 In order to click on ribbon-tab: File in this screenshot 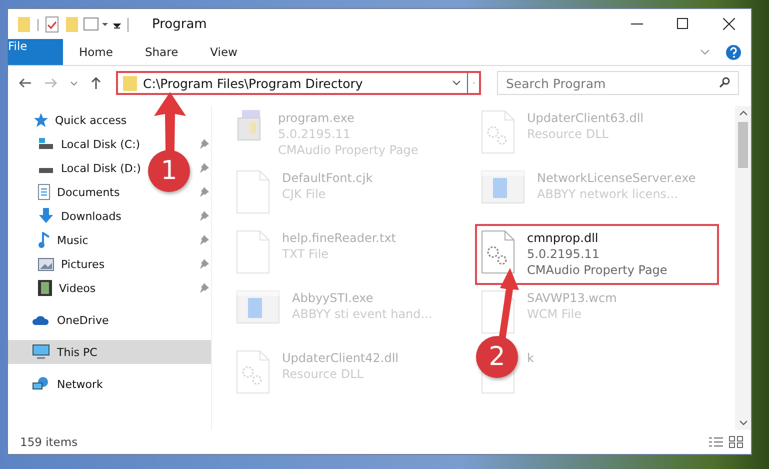, I will do `click(35, 52)`.